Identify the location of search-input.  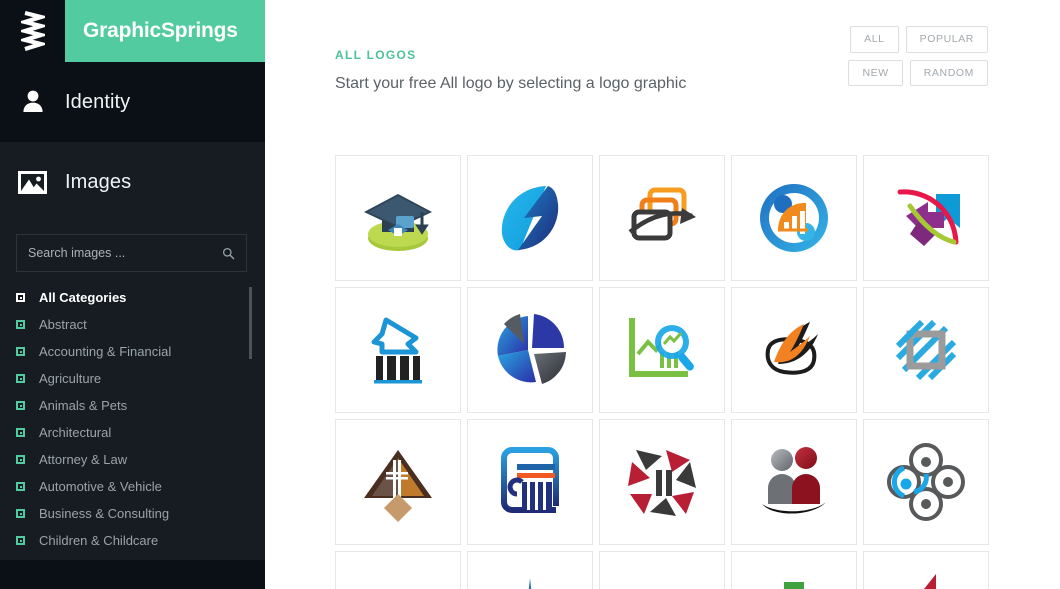
(119, 253).